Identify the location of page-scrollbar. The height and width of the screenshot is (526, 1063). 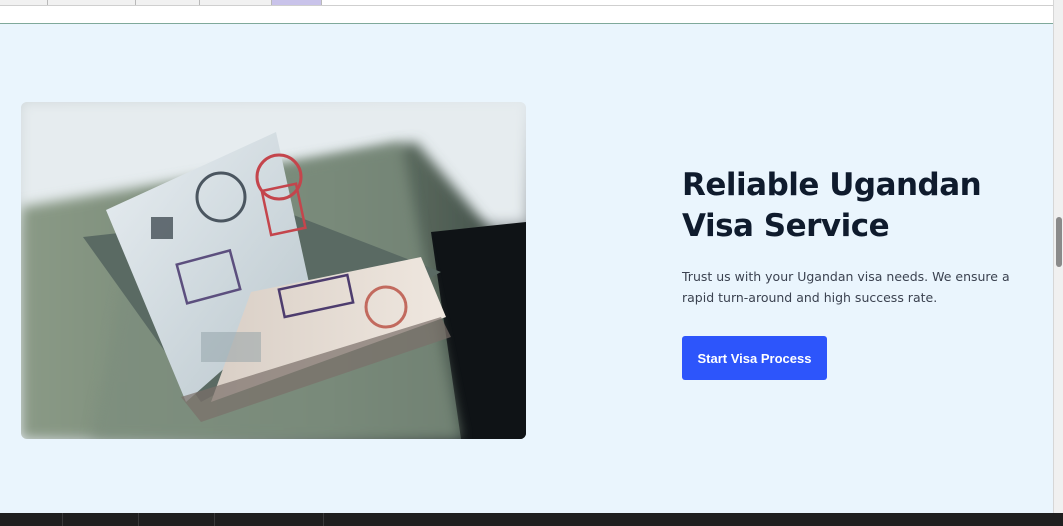
(1058, 256).